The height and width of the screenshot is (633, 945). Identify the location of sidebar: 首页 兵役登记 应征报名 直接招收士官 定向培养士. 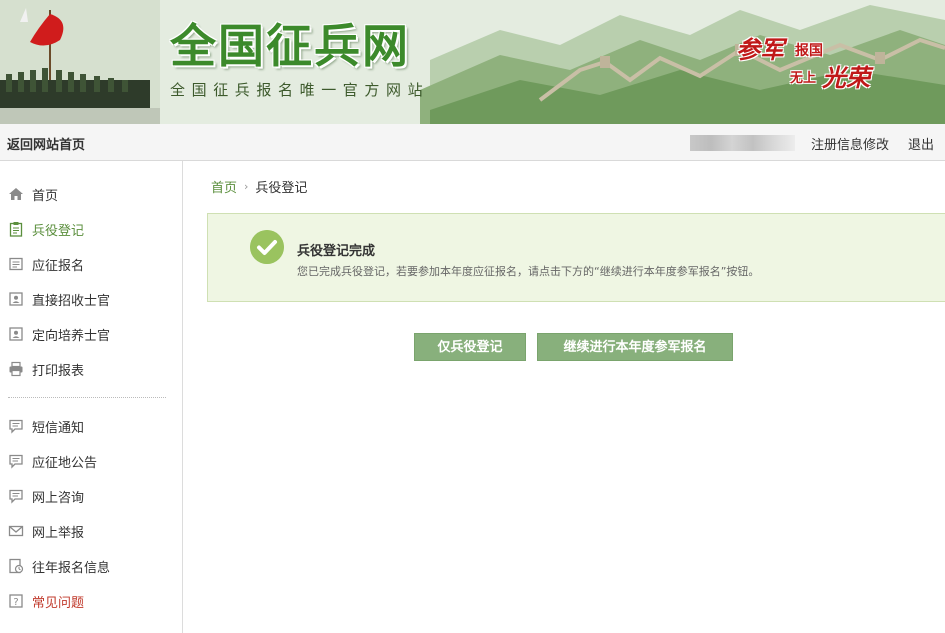
(91, 397).